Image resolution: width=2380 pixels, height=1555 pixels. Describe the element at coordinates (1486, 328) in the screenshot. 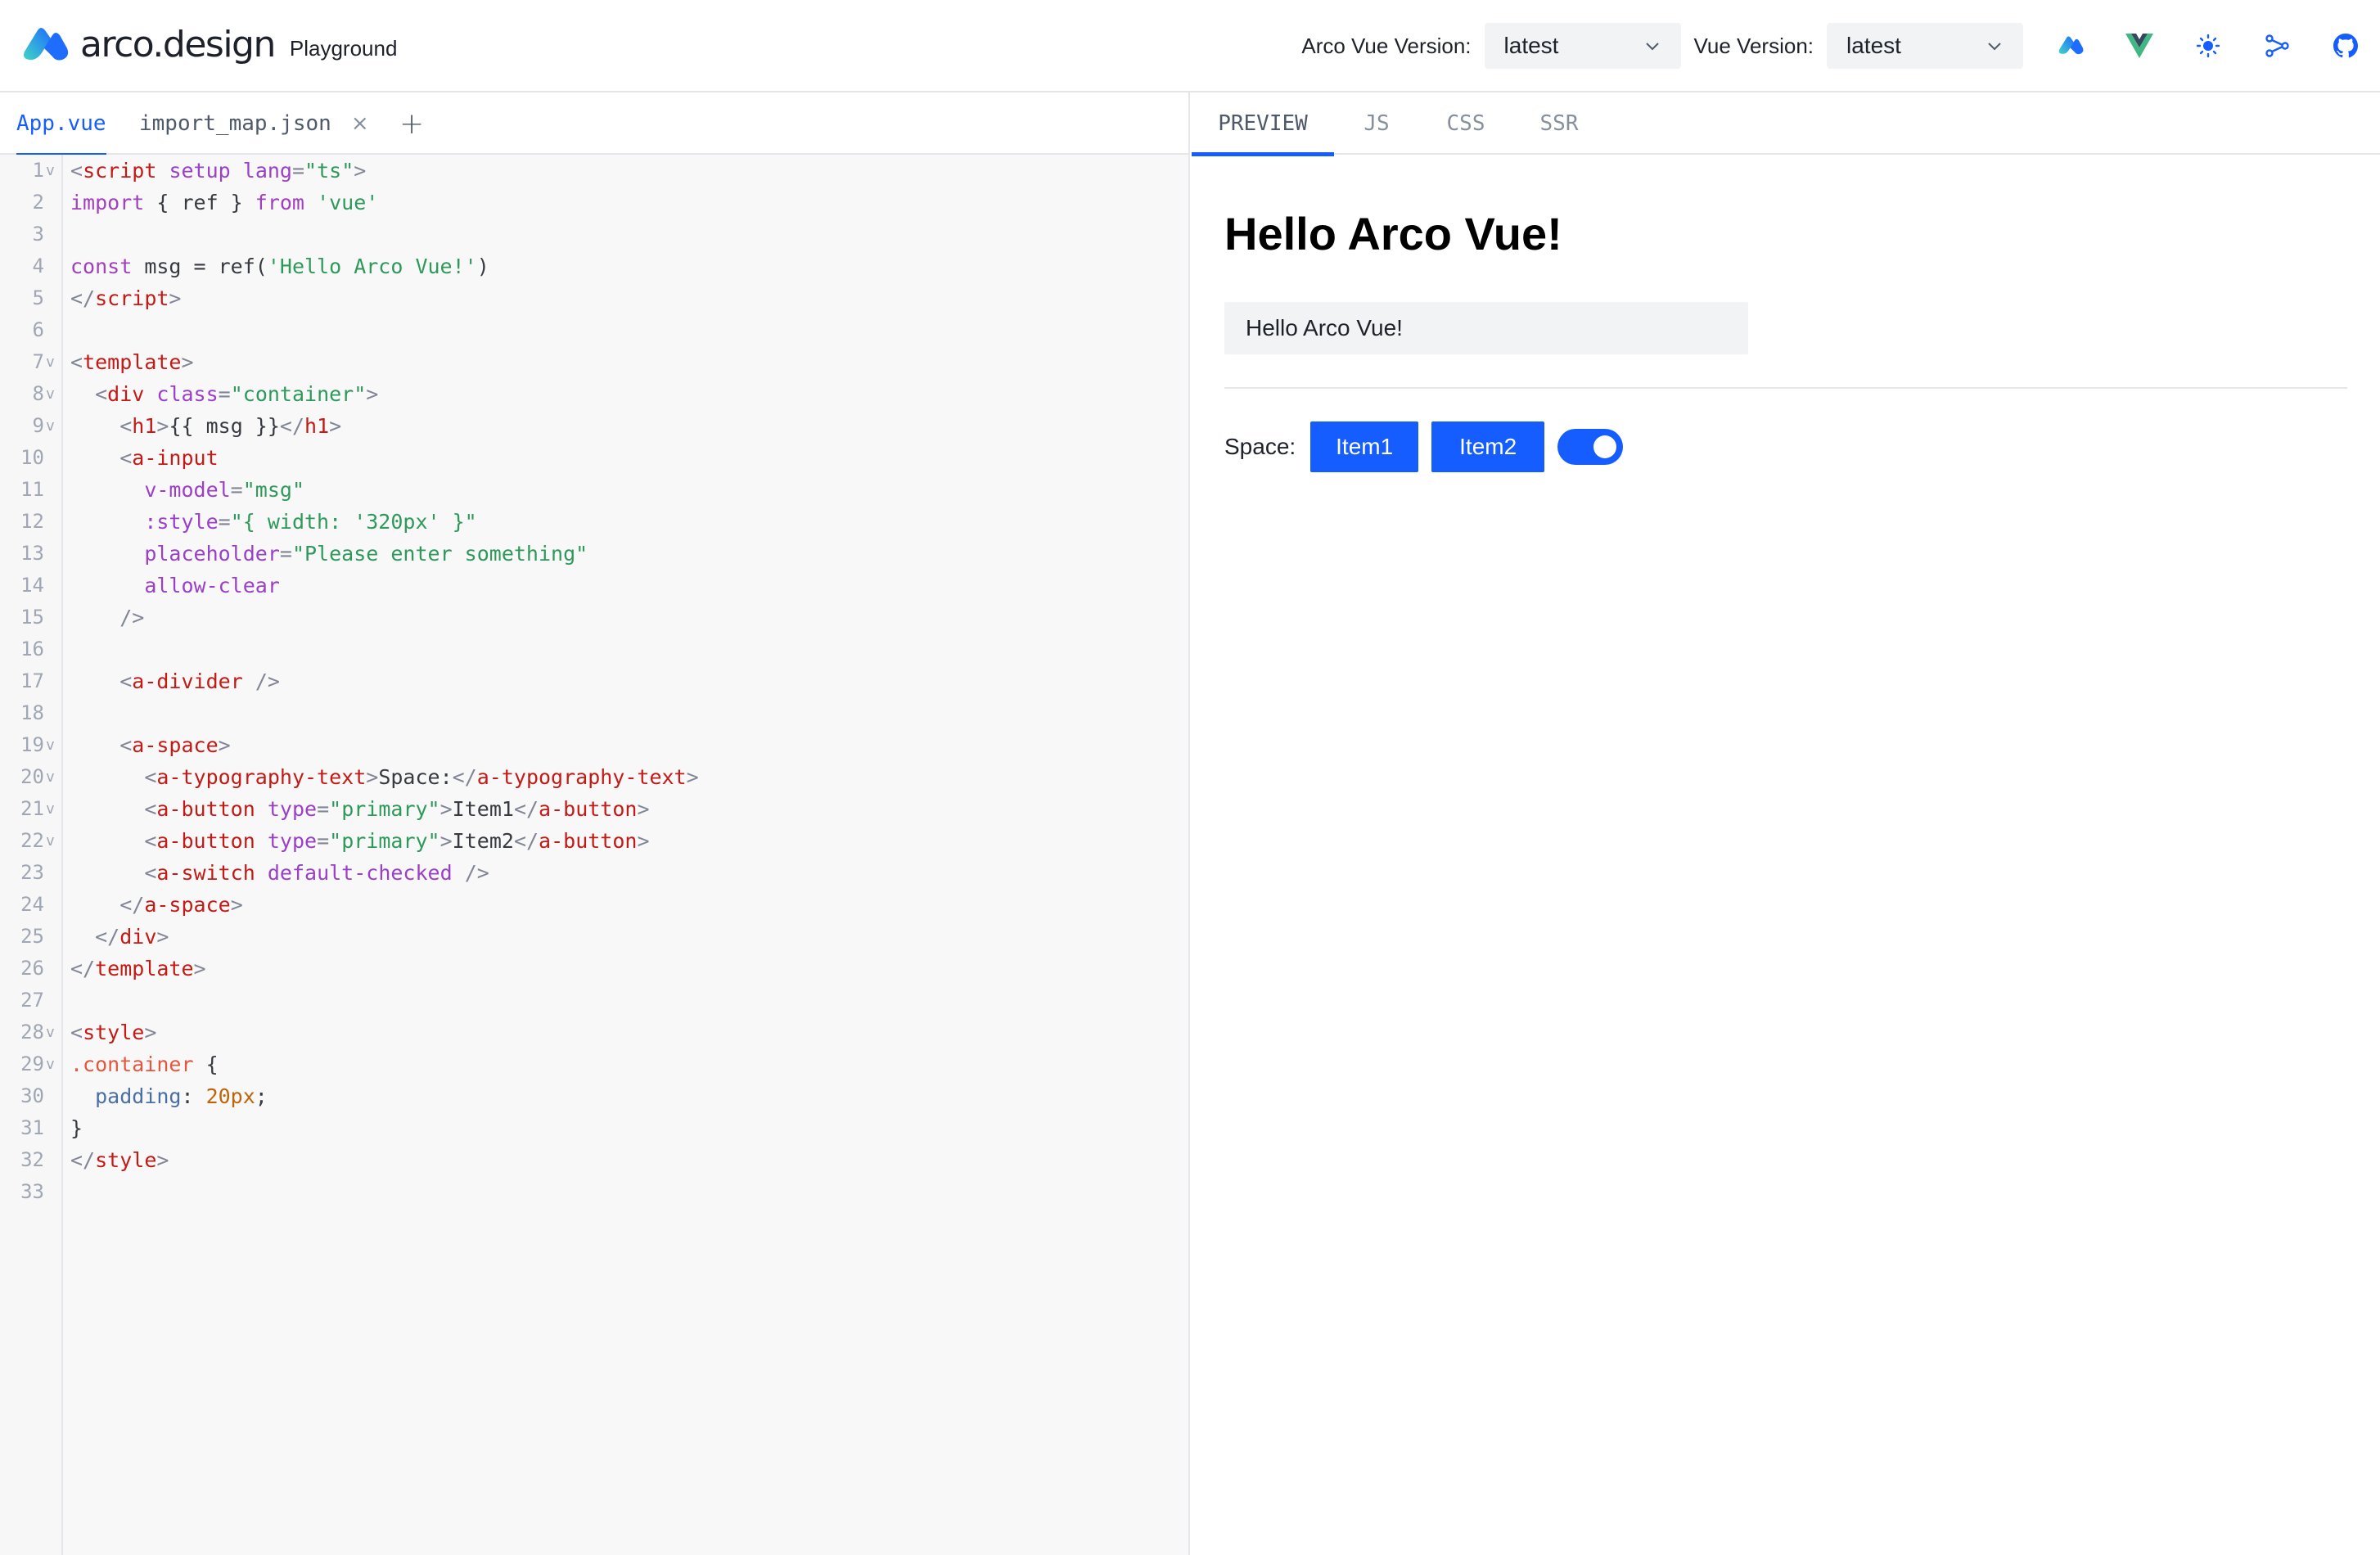

I see `preview-input: Hello Arco Vue!` at that location.